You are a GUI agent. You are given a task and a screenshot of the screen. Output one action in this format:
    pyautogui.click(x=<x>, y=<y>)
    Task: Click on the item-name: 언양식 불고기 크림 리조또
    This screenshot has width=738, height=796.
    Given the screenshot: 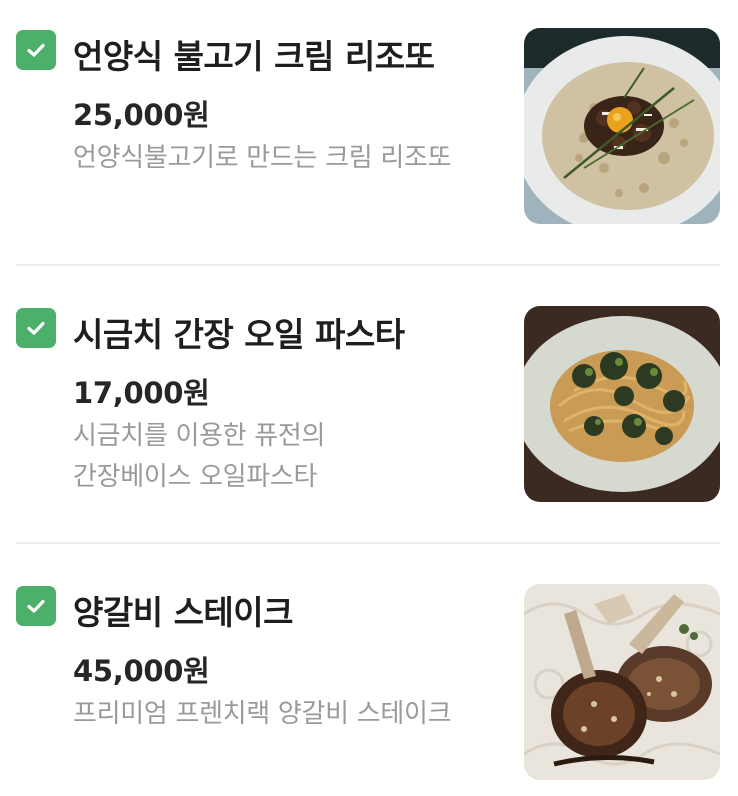 What is the action you would take?
    pyautogui.click(x=254, y=56)
    